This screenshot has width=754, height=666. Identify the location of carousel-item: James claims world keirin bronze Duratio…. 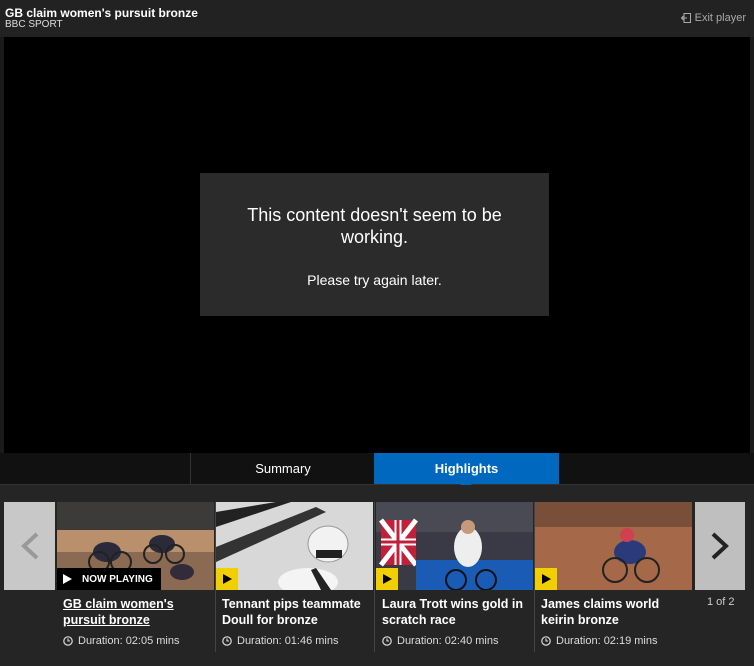
(614, 577).